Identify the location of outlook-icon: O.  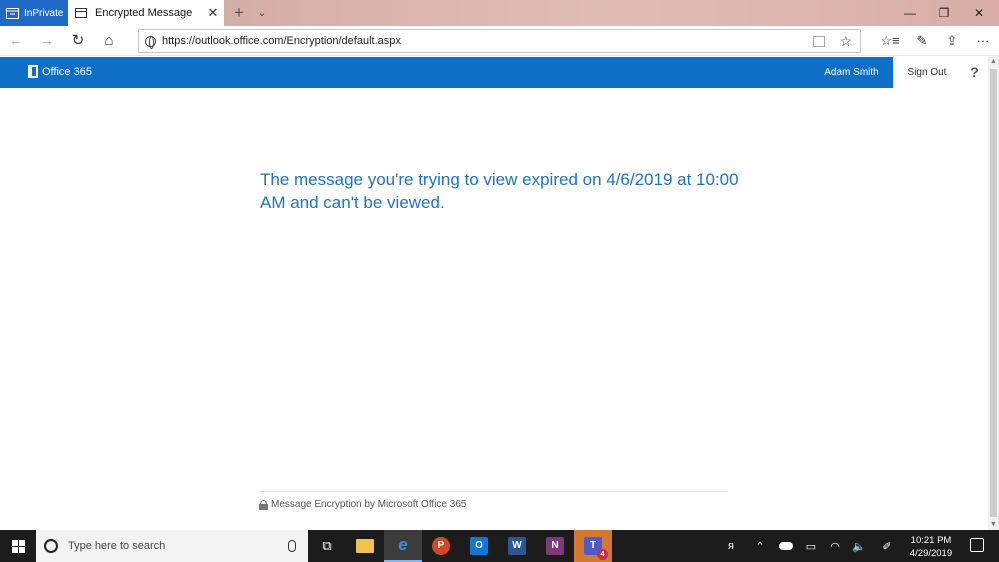
(479, 546).